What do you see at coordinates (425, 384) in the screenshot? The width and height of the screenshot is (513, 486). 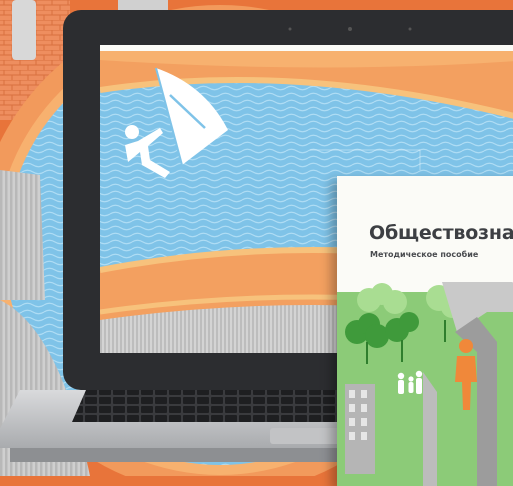 I see `book-illustration` at bounding box center [425, 384].